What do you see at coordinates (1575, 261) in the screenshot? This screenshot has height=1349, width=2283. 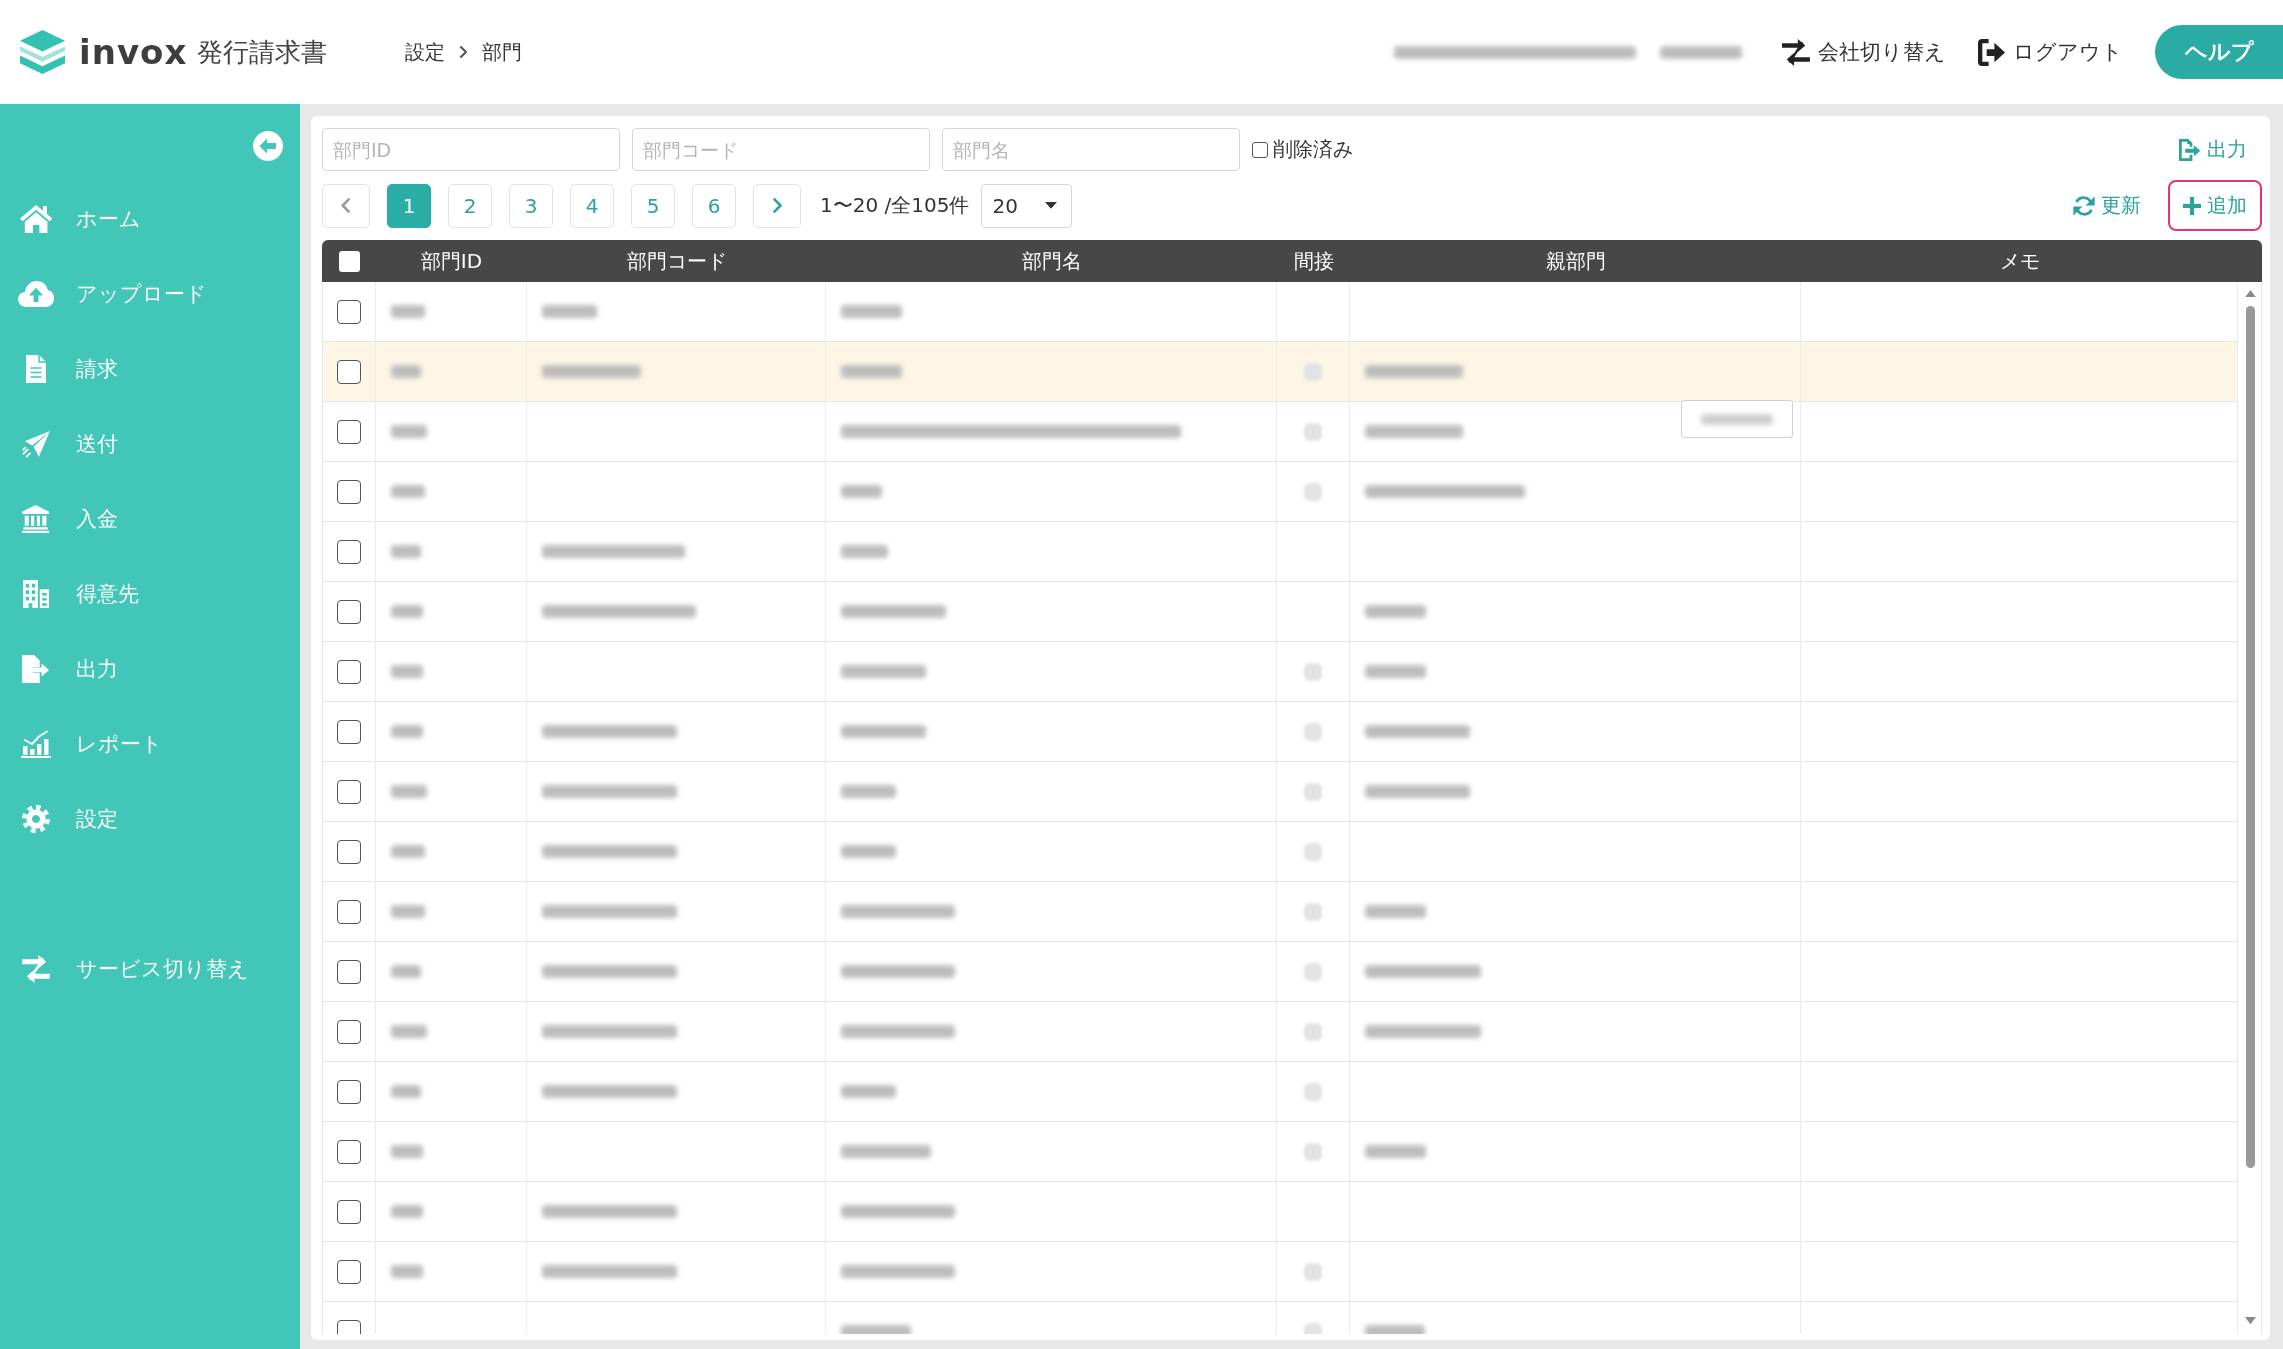 I see `column-header: 親部門` at bounding box center [1575, 261].